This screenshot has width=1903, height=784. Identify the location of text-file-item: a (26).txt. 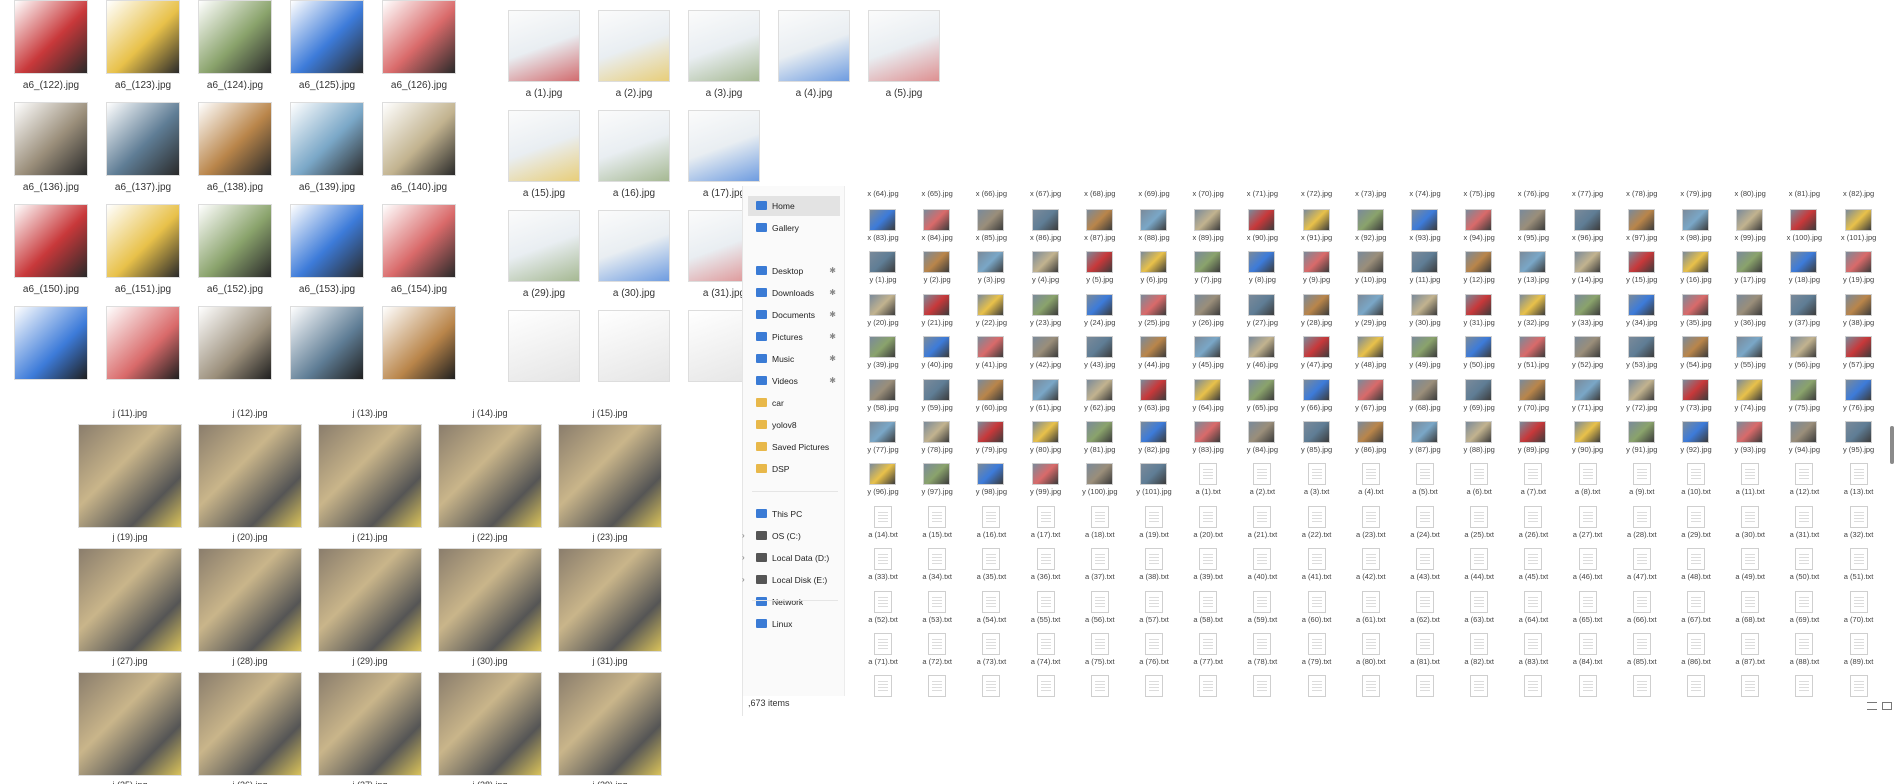
(1533, 521).